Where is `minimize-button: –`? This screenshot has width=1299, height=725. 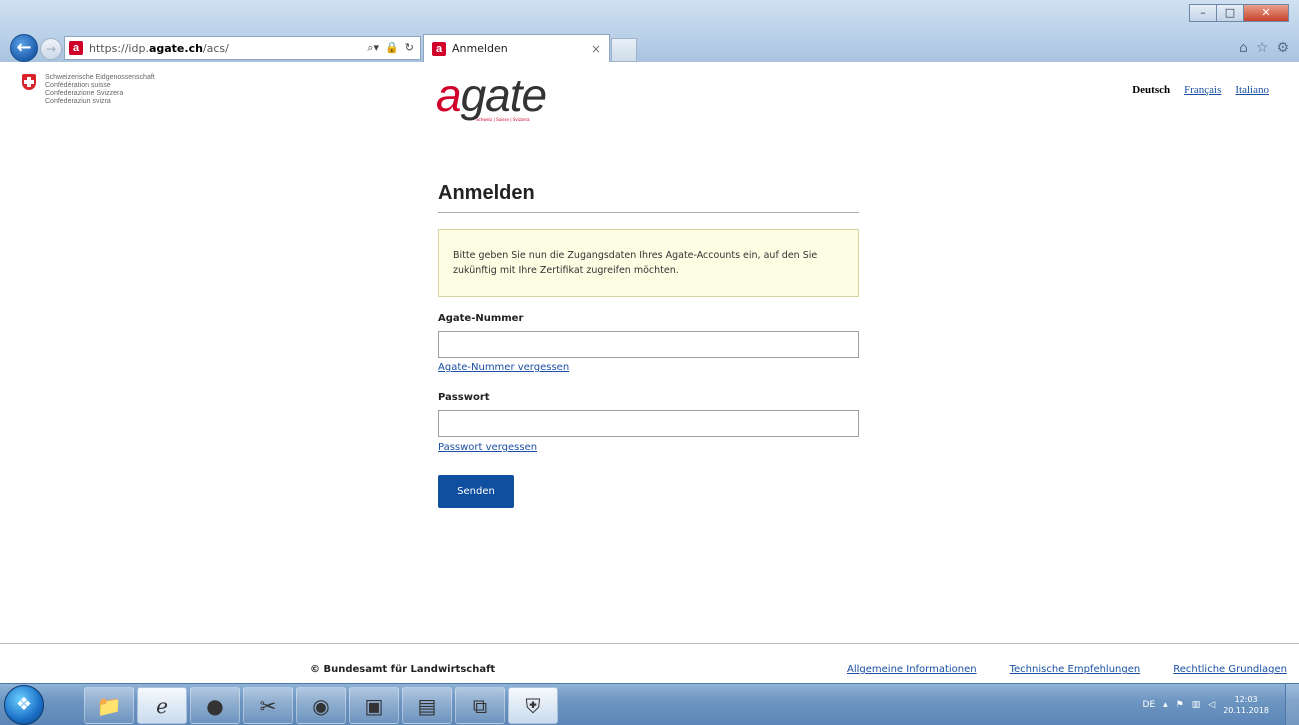
minimize-button: – is located at coordinates (1202, 13).